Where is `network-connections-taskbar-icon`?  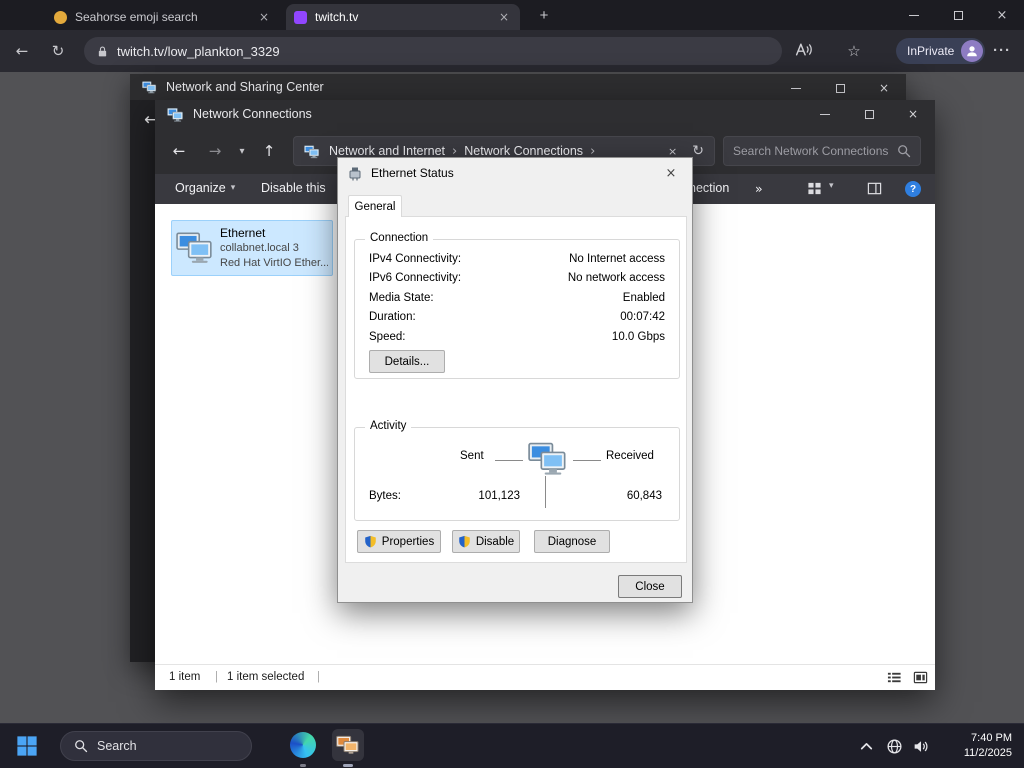
network-connections-taskbar-icon is located at coordinates (348, 745).